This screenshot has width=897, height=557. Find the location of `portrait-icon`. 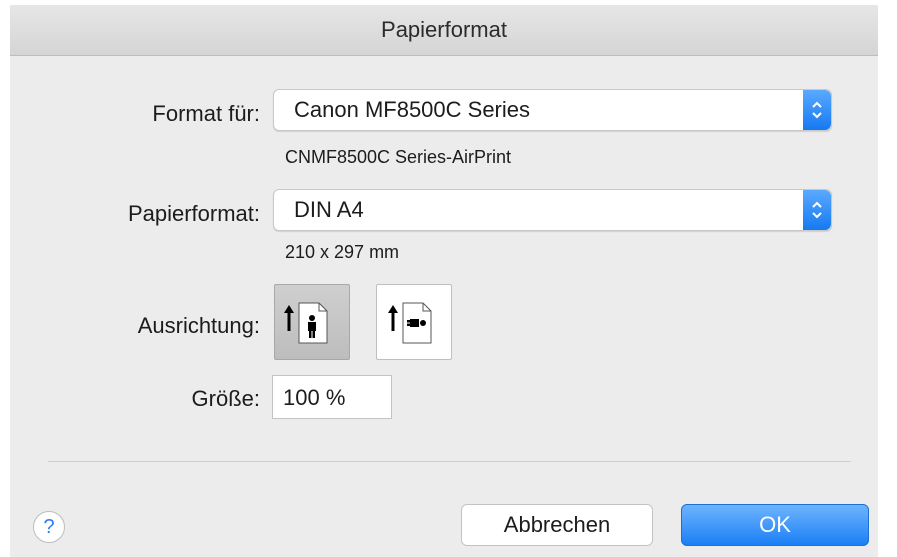

portrait-icon is located at coordinates (306, 323).